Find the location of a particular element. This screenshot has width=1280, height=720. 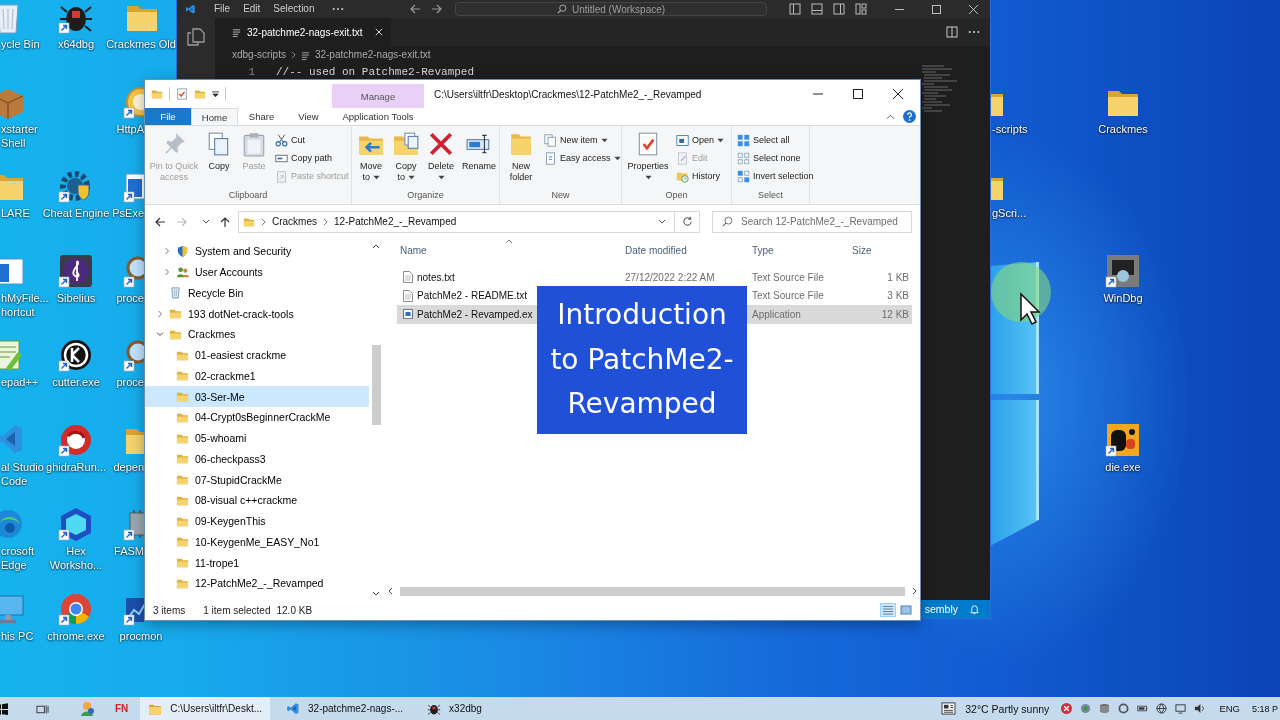

secondary-sidebar-icon is located at coordinates (839, 9).